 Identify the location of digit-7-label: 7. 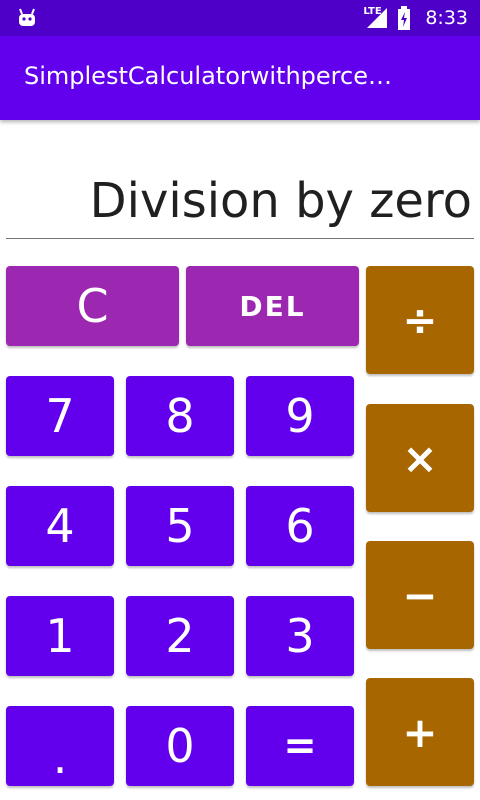
(60, 416).